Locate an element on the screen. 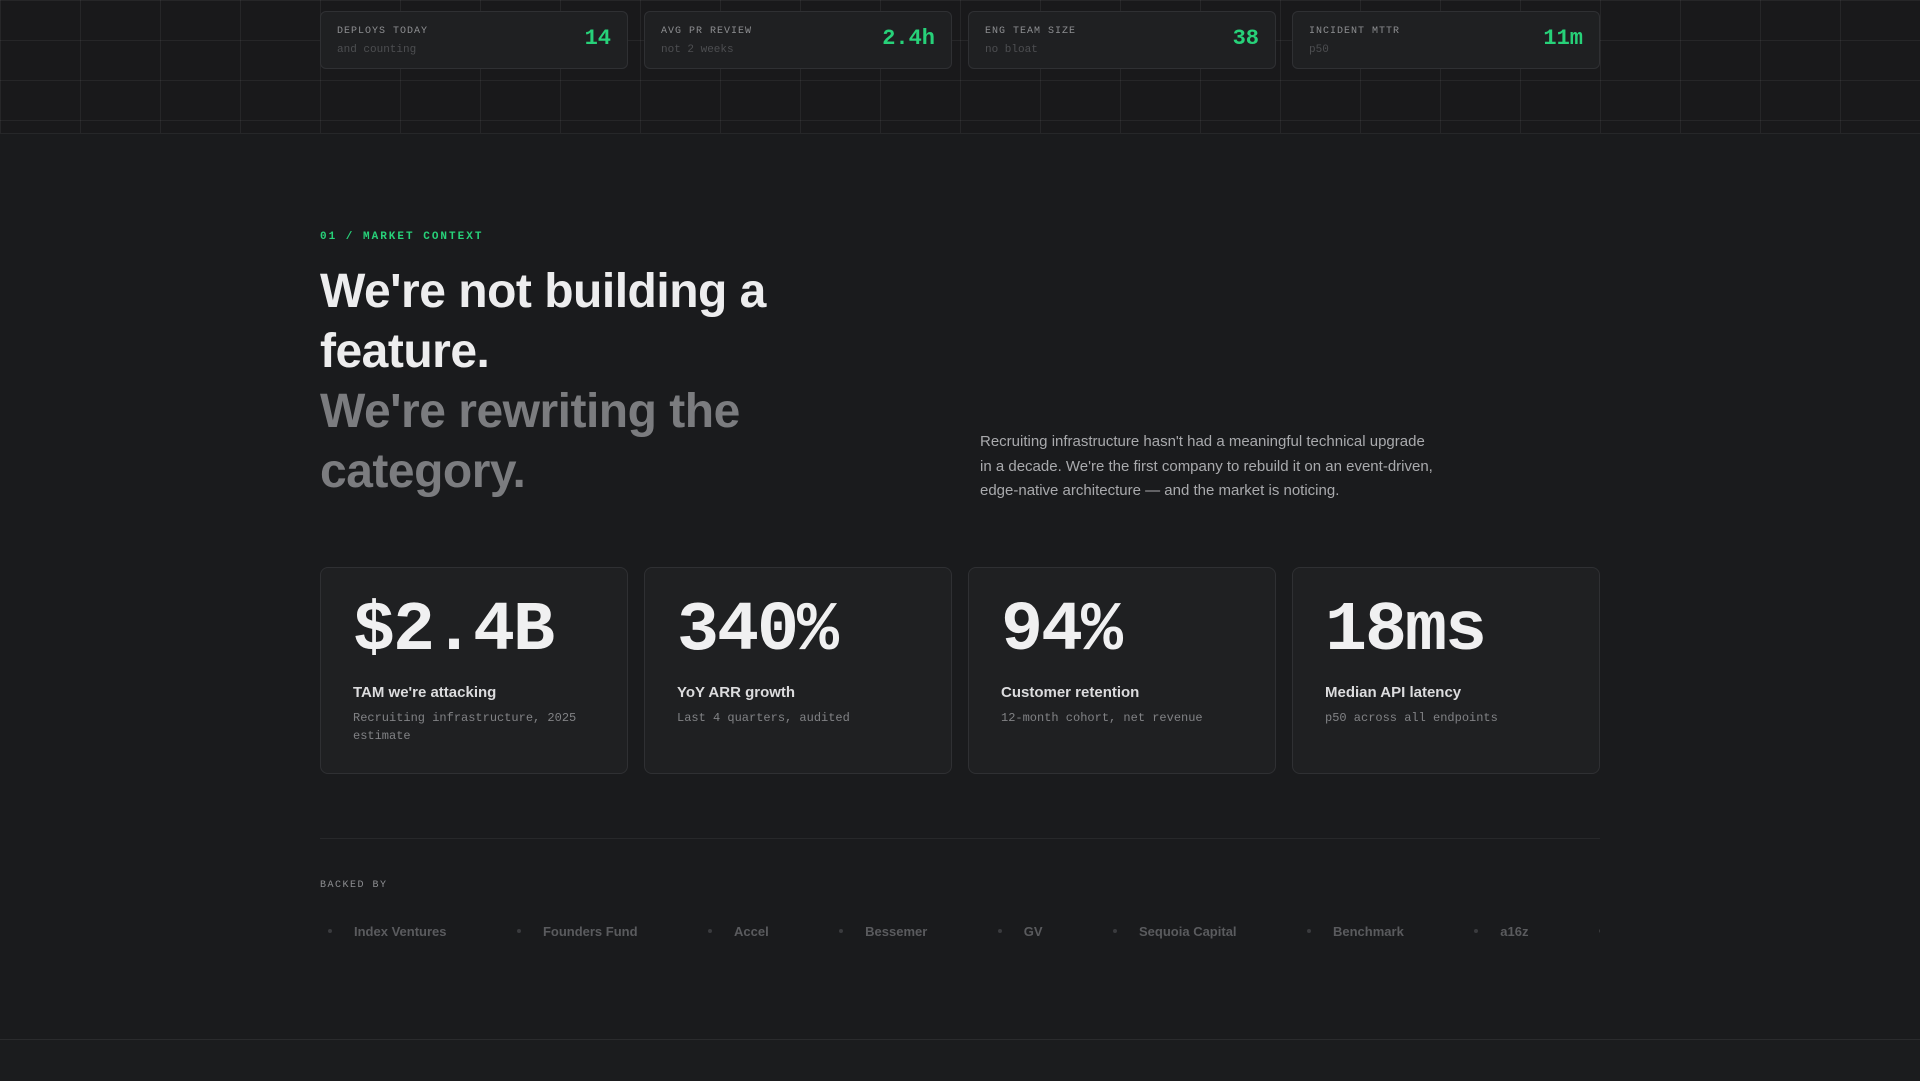  kpi-card-pr-review: AVG PR REVIEW not 2 weeks 2.4h is located at coordinates (798, 40).